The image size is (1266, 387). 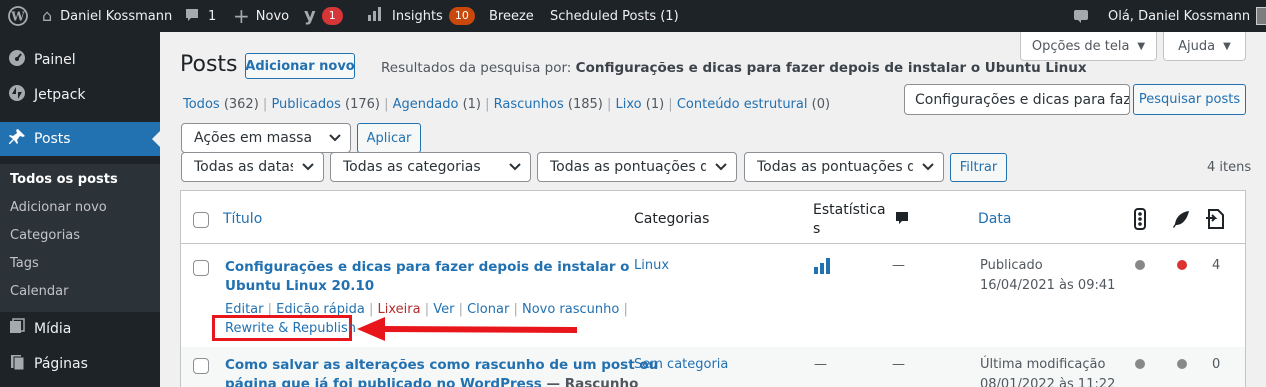 I want to click on jetpack-icon, so click(x=17, y=95).